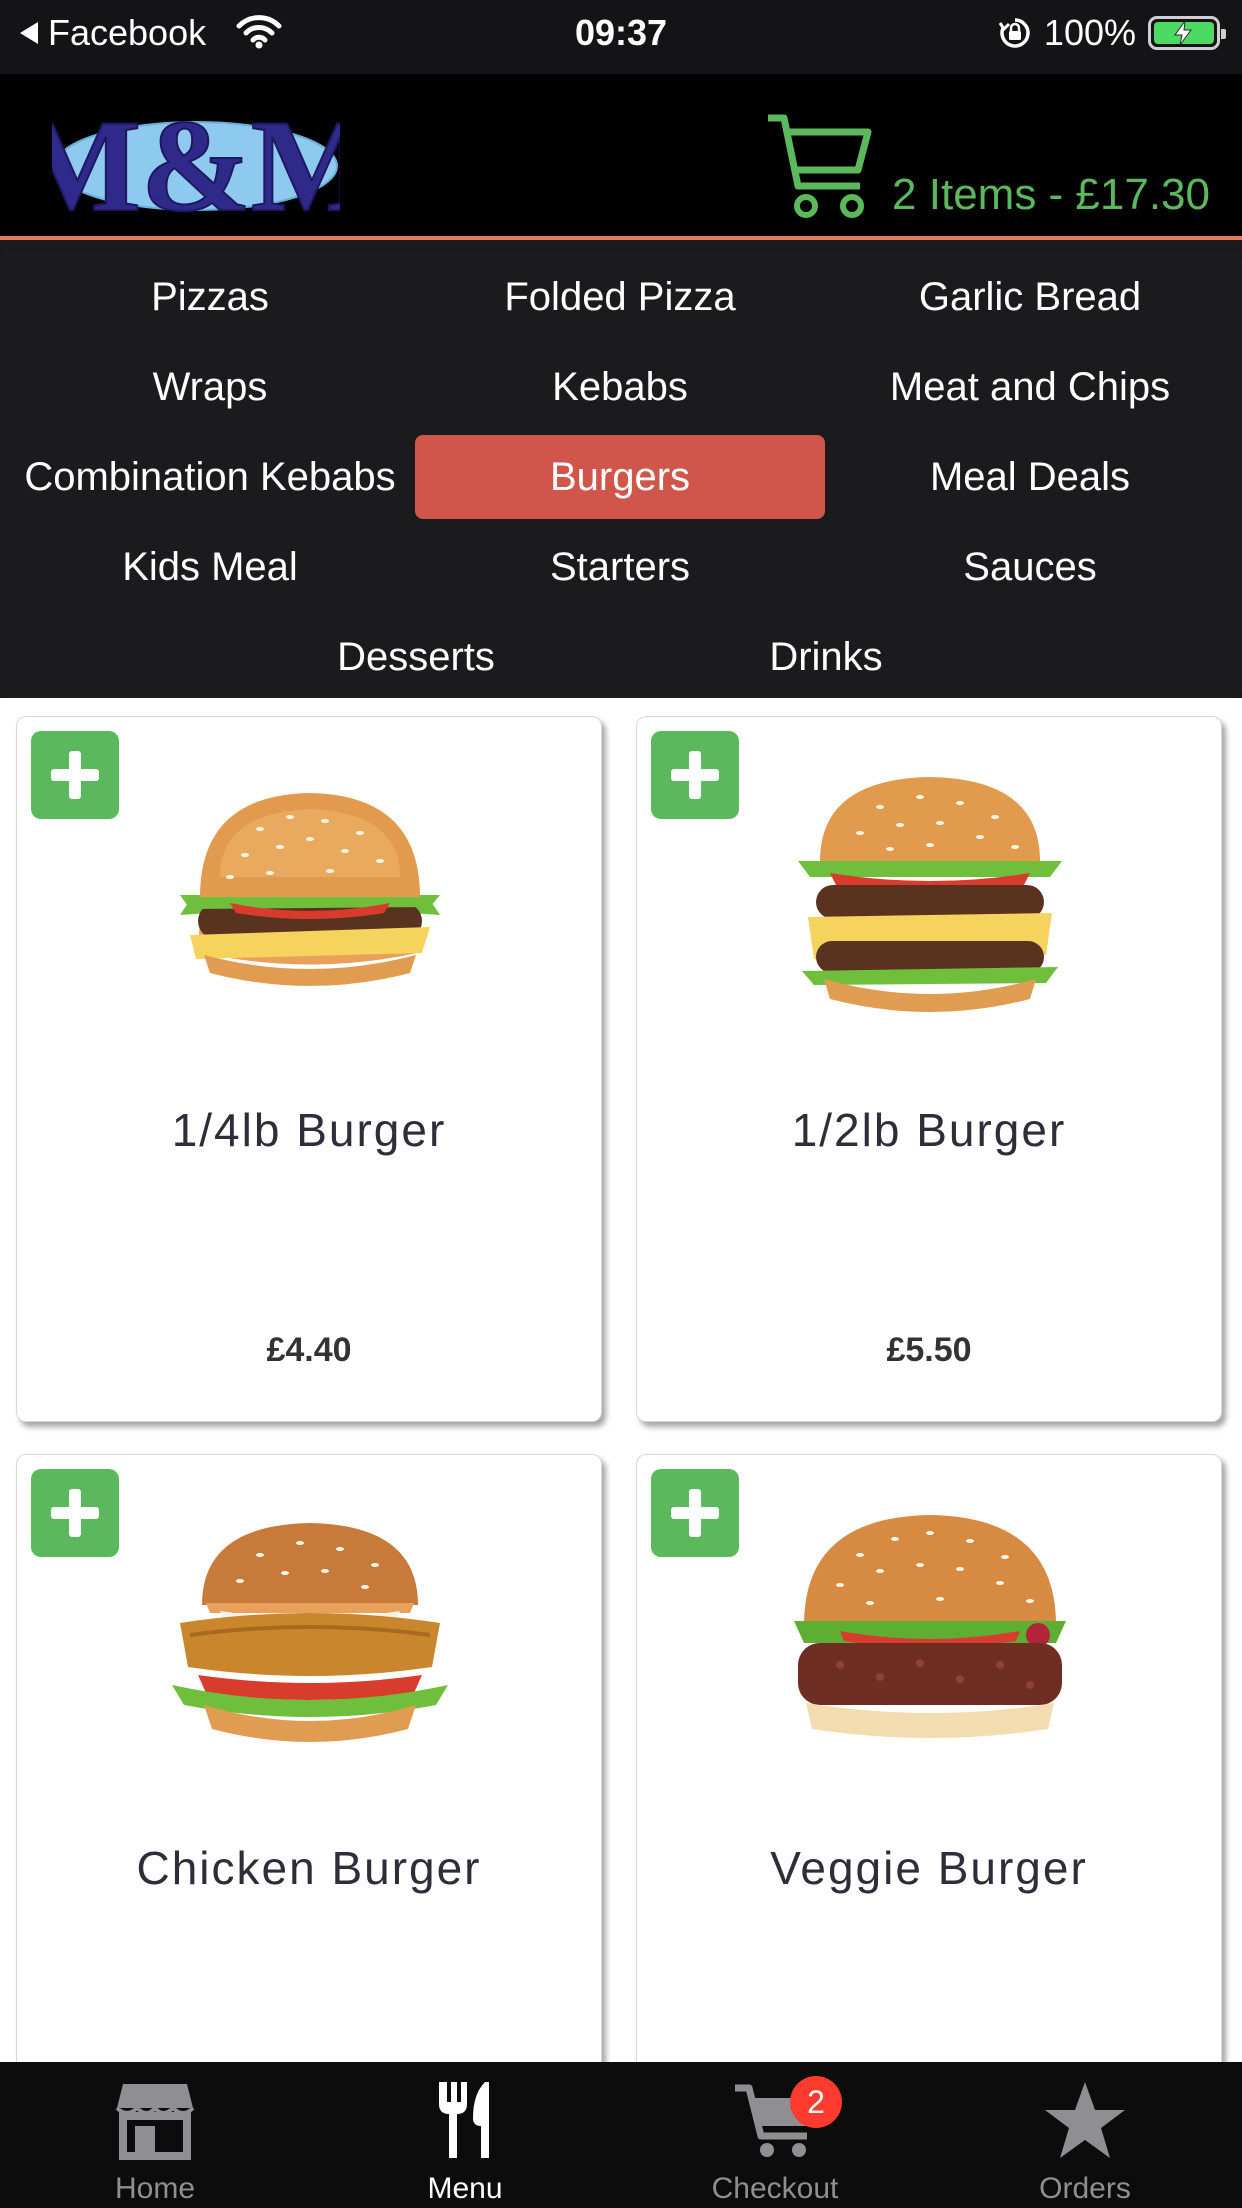  I want to click on logo-text: M&M, so click(196, 163).